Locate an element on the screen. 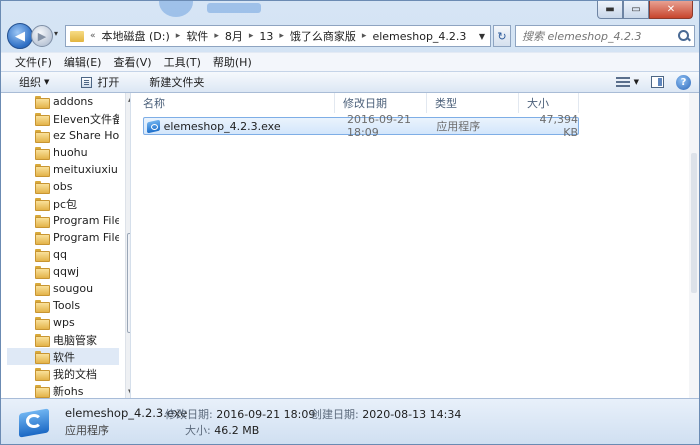 The width and height of the screenshot is (700, 445). column-size: 大小 is located at coordinates (549, 103).